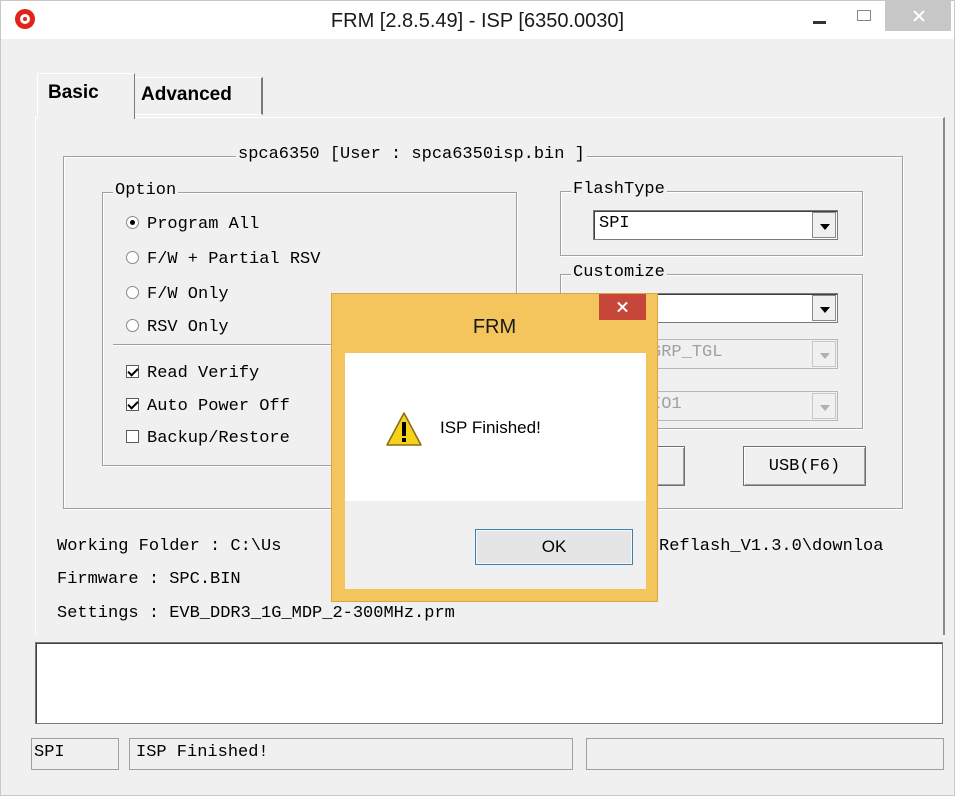  I want to click on minimize-button, so click(821, 16).